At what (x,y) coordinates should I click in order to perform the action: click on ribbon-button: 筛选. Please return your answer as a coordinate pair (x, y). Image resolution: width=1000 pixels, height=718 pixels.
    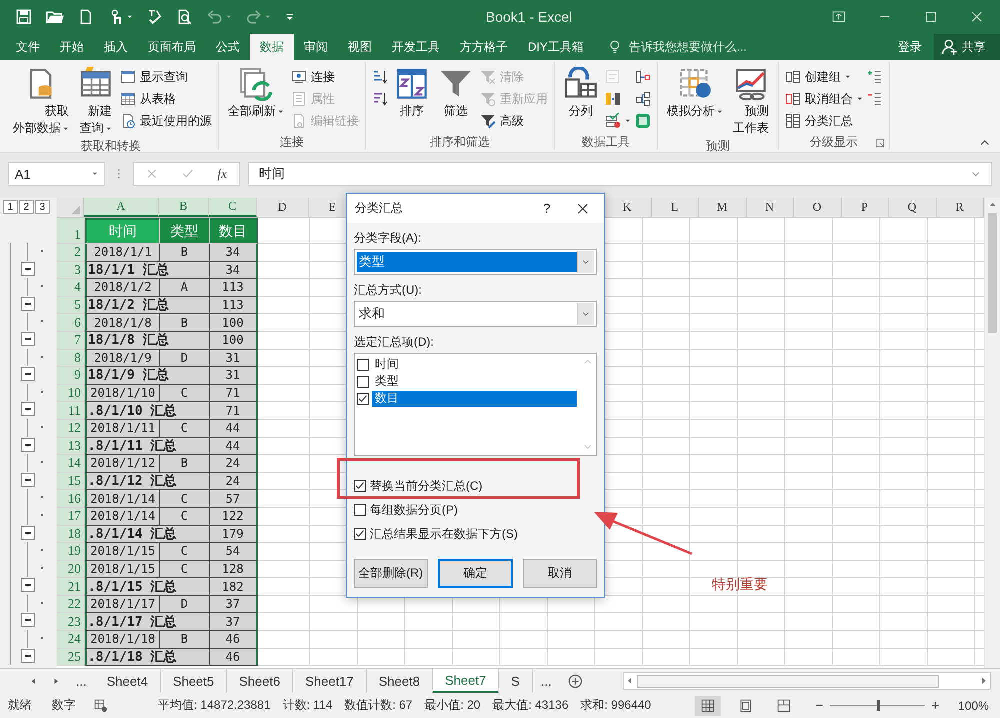
    Looking at the image, I should click on (456, 99).